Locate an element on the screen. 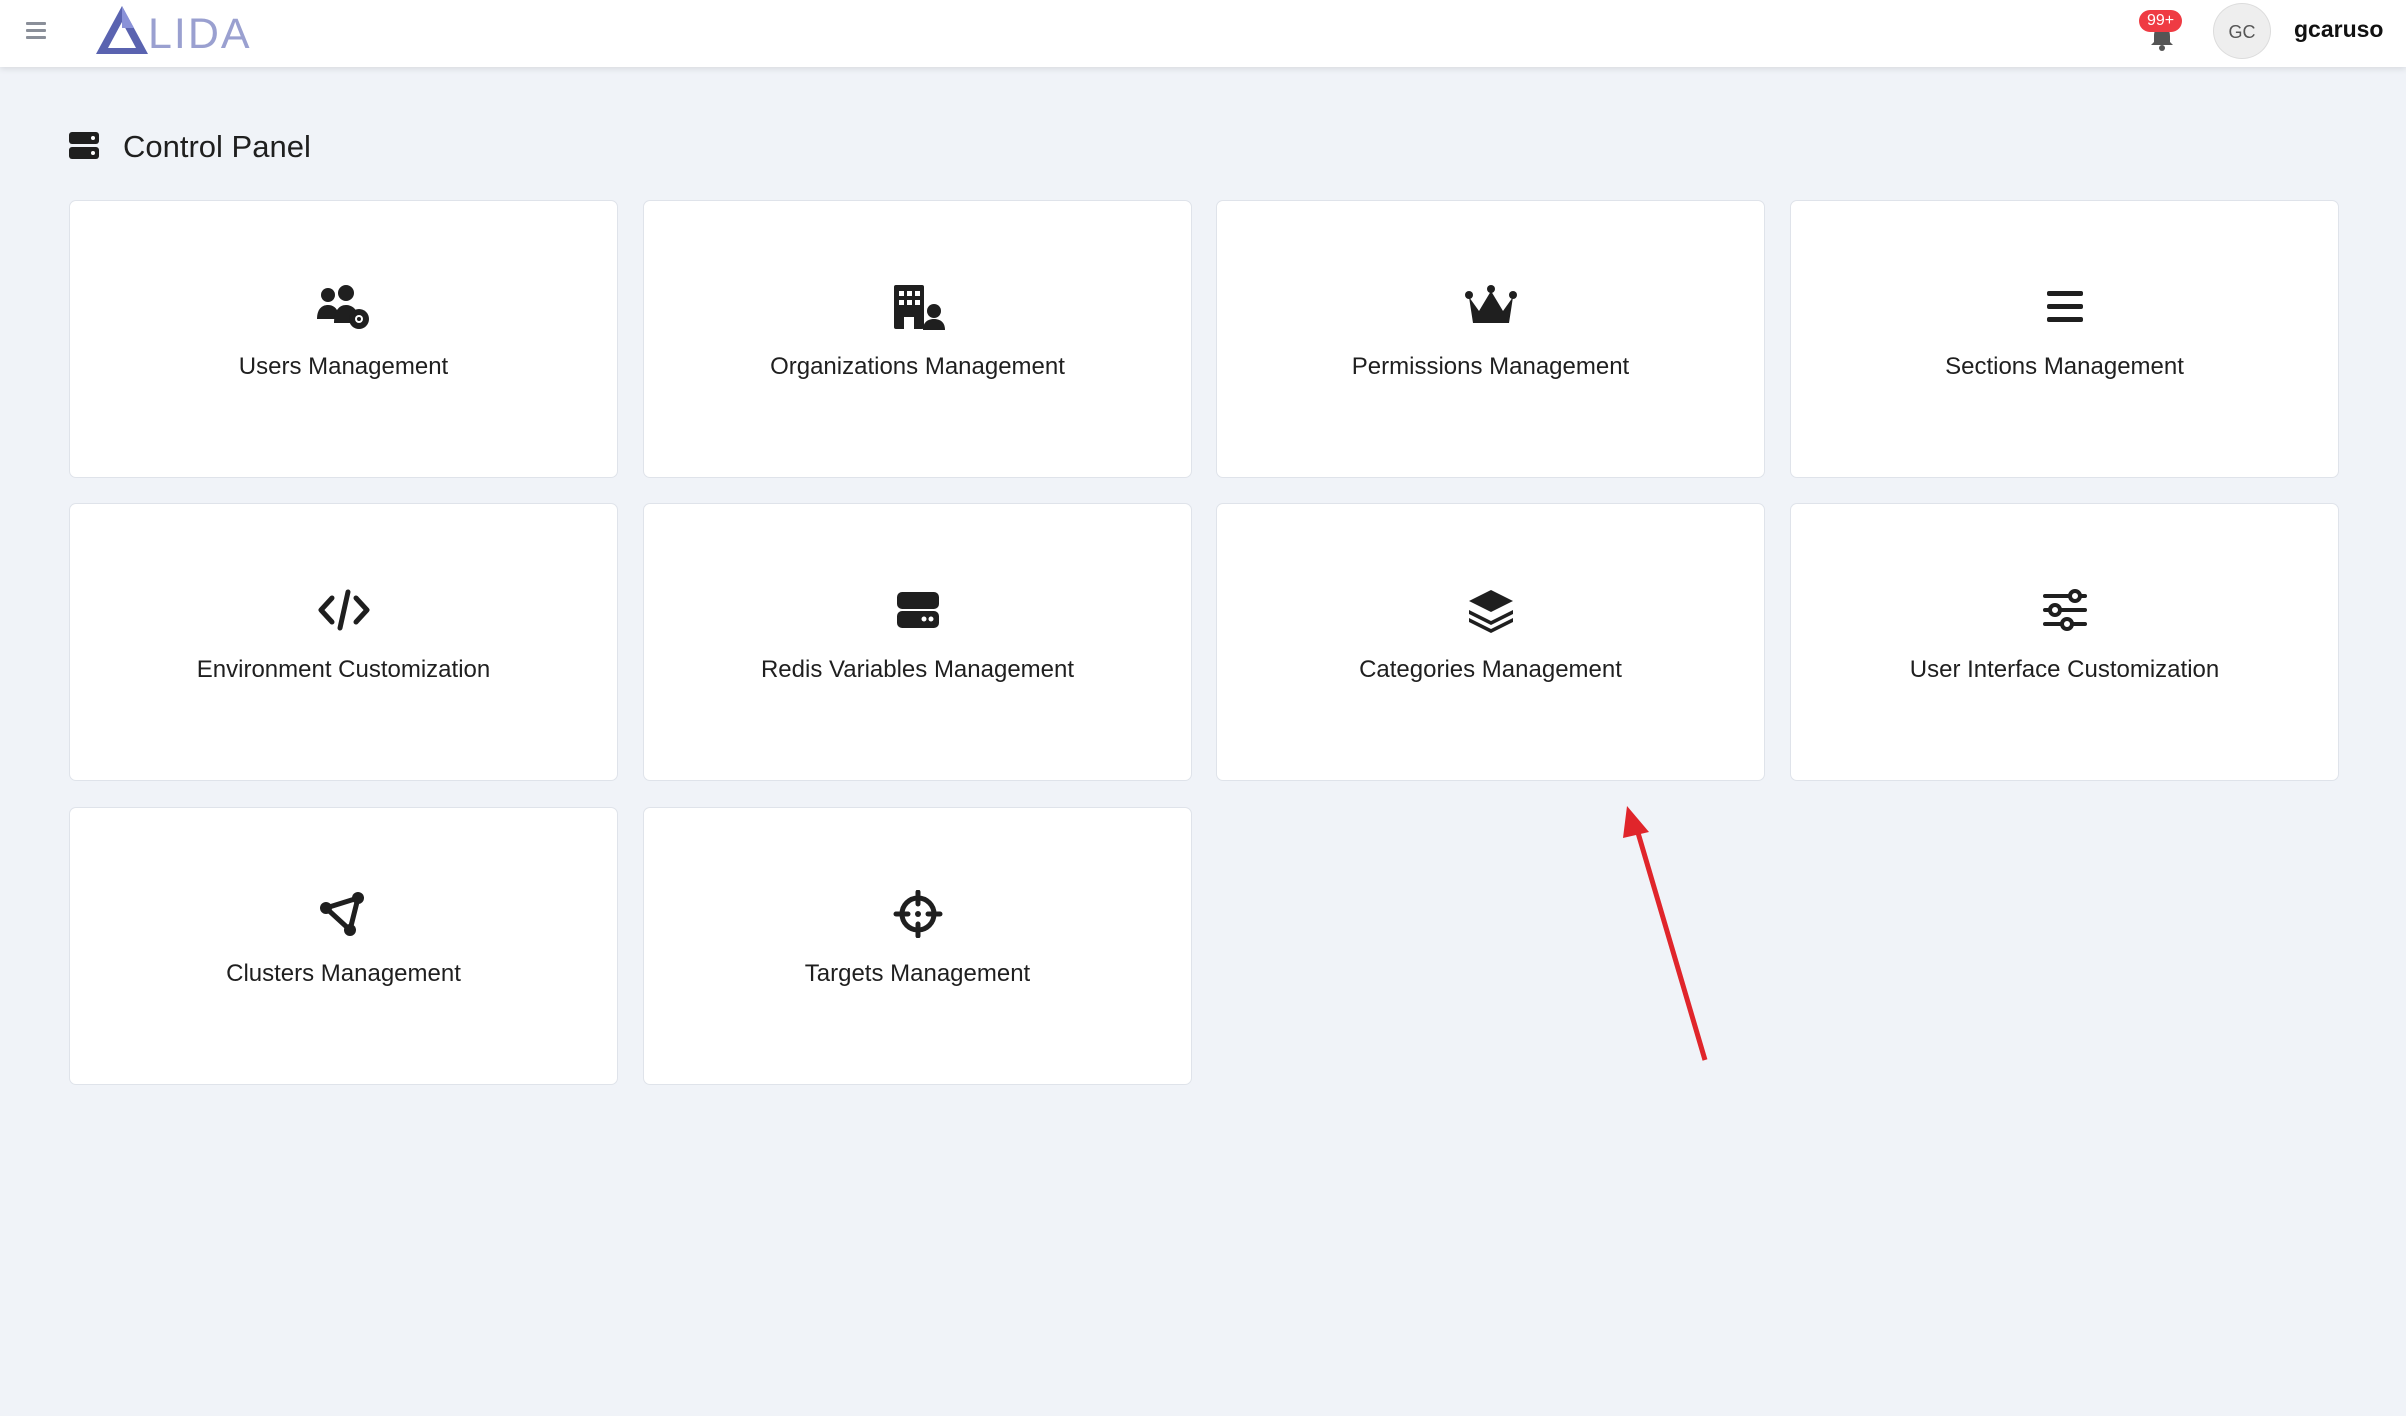 Image resolution: width=2406 pixels, height=1416 pixels. app-logo: LIDA is located at coordinates (179, 32).